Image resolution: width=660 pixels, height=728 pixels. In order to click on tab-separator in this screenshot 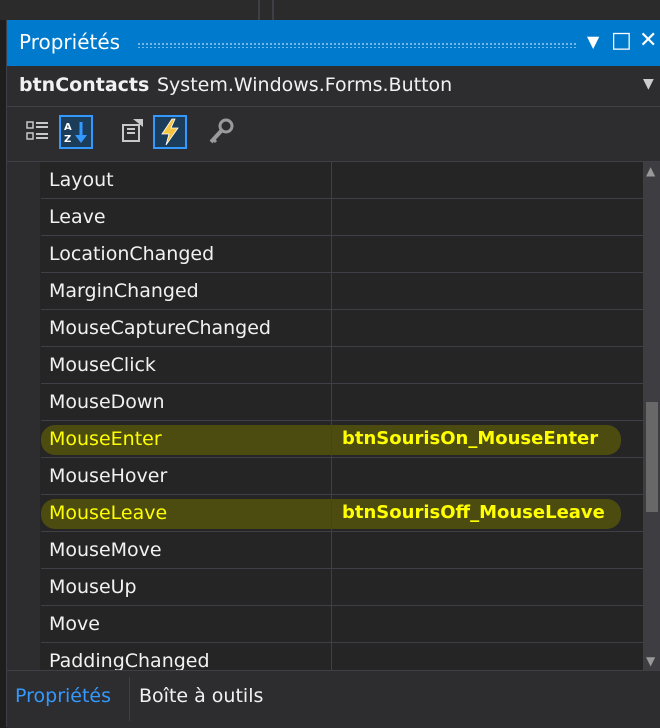, I will do `click(129, 699)`.